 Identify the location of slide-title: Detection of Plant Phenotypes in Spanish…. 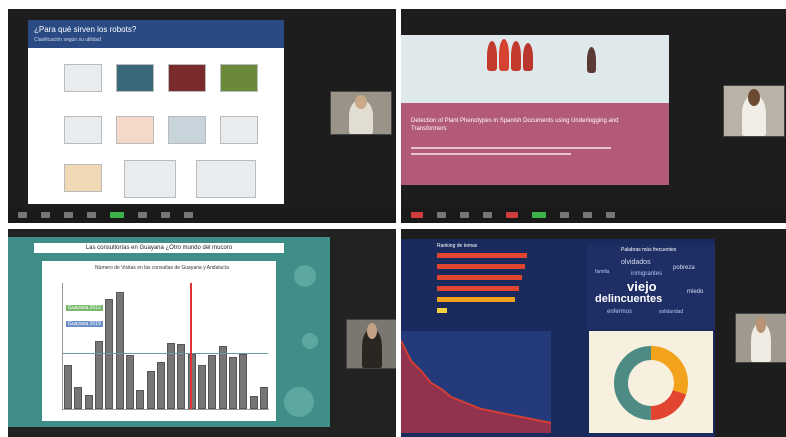
(515, 125).